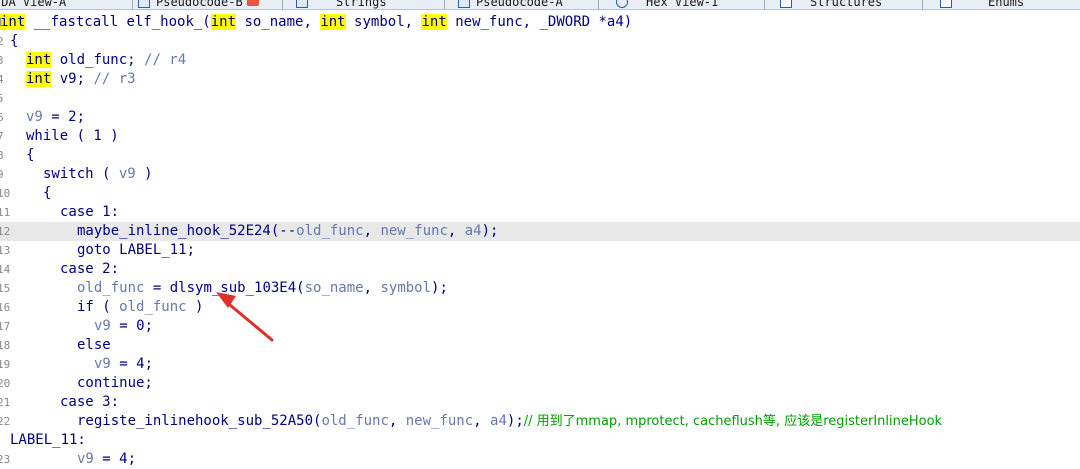 Image resolution: width=1080 pixels, height=469 pixels. I want to click on code-line-7: while ( 1 ), so click(72, 136).